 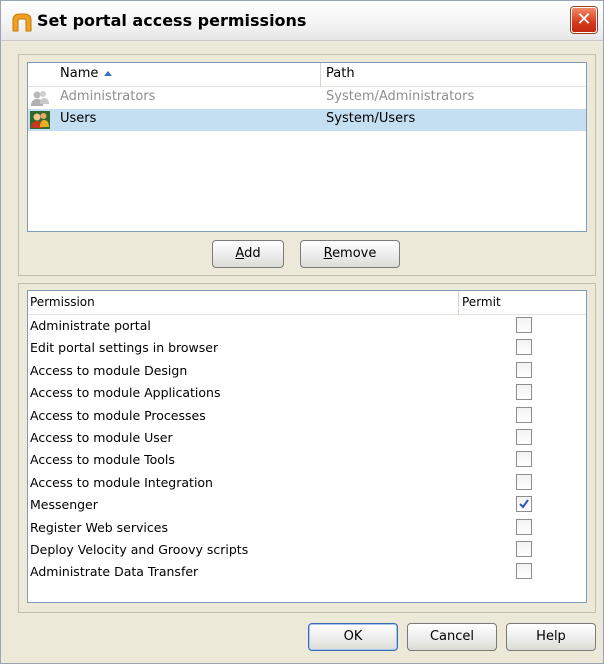 I want to click on permission-label: Administrate portal, so click(x=90, y=325).